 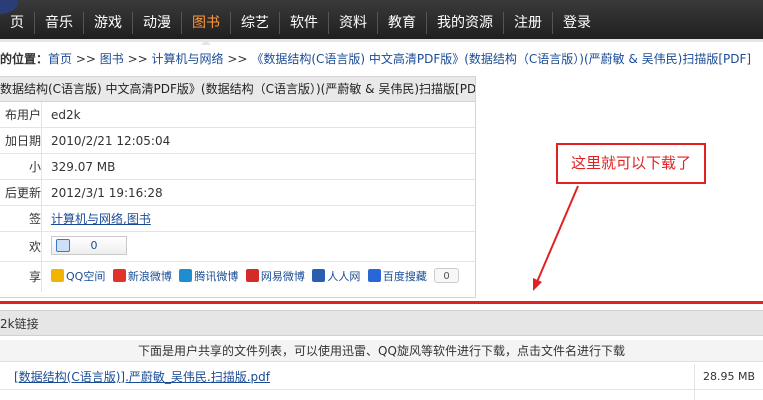 What do you see at coordinates (381, 377) in the screenshot?
I see `file-row: [数据结构(C语言版)].严蔚敏_吴伟民.扫描版.pdf 28.95 MB` at bounding box center [381, 377].